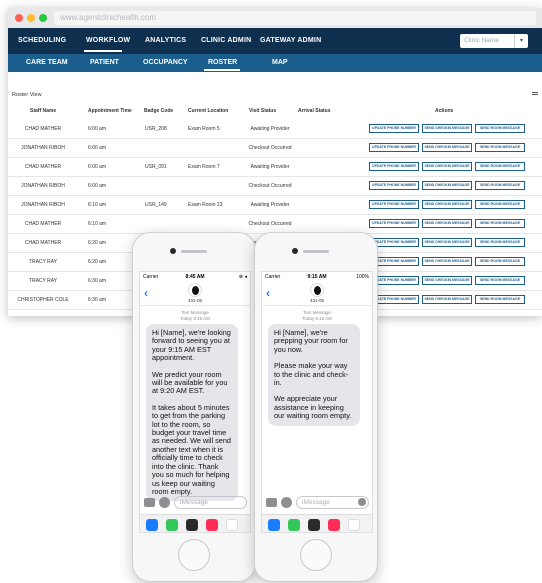 This screenshot has width=542, height=583. What do you see at coordinates (19, 18) in the screenshot?
I see `close-window-button` at bounding box center [19, 18].